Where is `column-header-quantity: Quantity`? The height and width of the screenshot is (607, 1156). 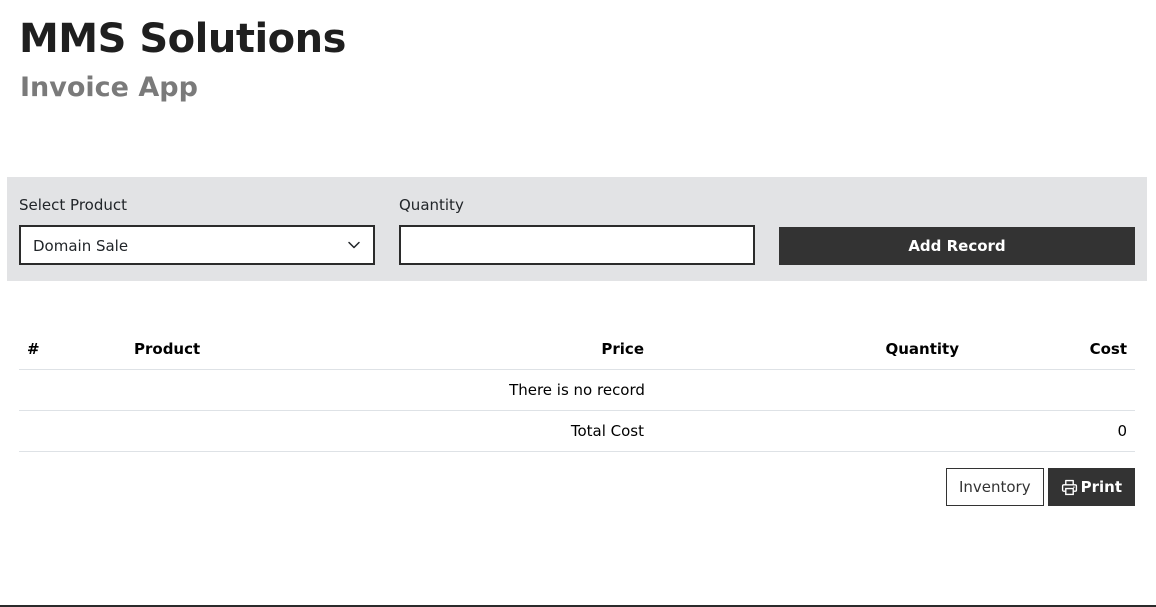
column-header-quantity: Quantity is located at coordinates (809, 349).